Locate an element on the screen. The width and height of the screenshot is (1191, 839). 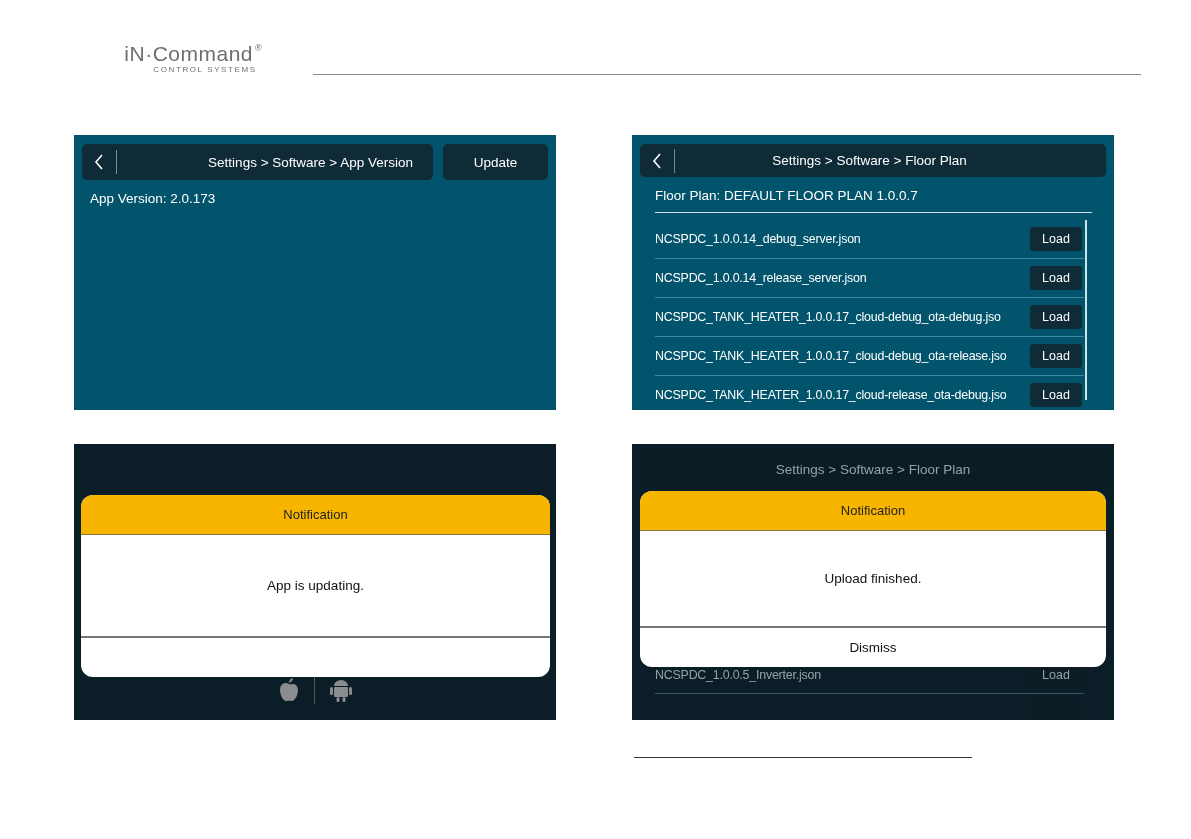
file-name: NCSPDC_1.0.0.14_release_server.json is located at coordinates (761, 278).